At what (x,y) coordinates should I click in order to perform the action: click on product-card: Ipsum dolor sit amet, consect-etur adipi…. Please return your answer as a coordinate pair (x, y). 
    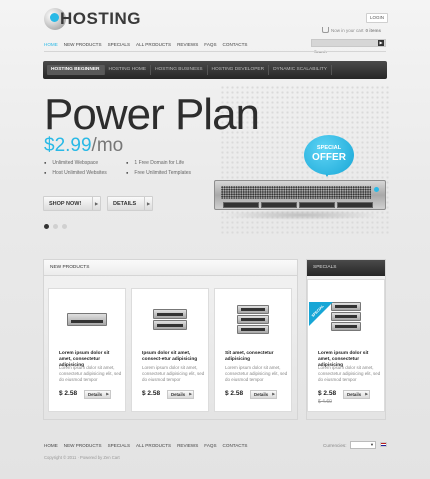
    Looking at the image, I should click on (170, 350).